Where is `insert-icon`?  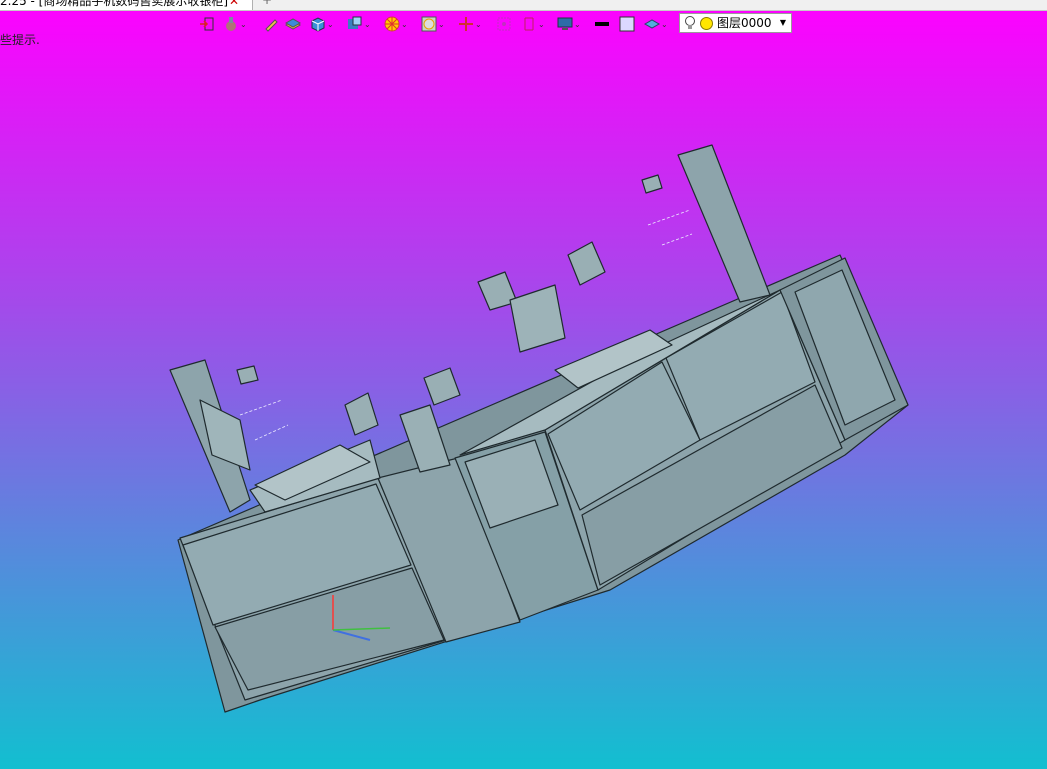
insert-icon is located at coordinates (355, 22).